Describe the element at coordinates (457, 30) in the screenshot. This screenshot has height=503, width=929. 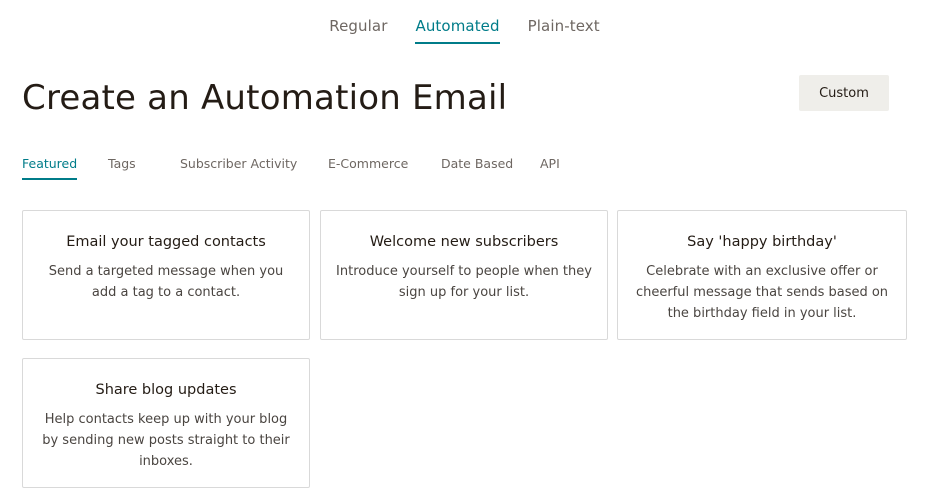
I see `tab-automated: Automated` at that location.